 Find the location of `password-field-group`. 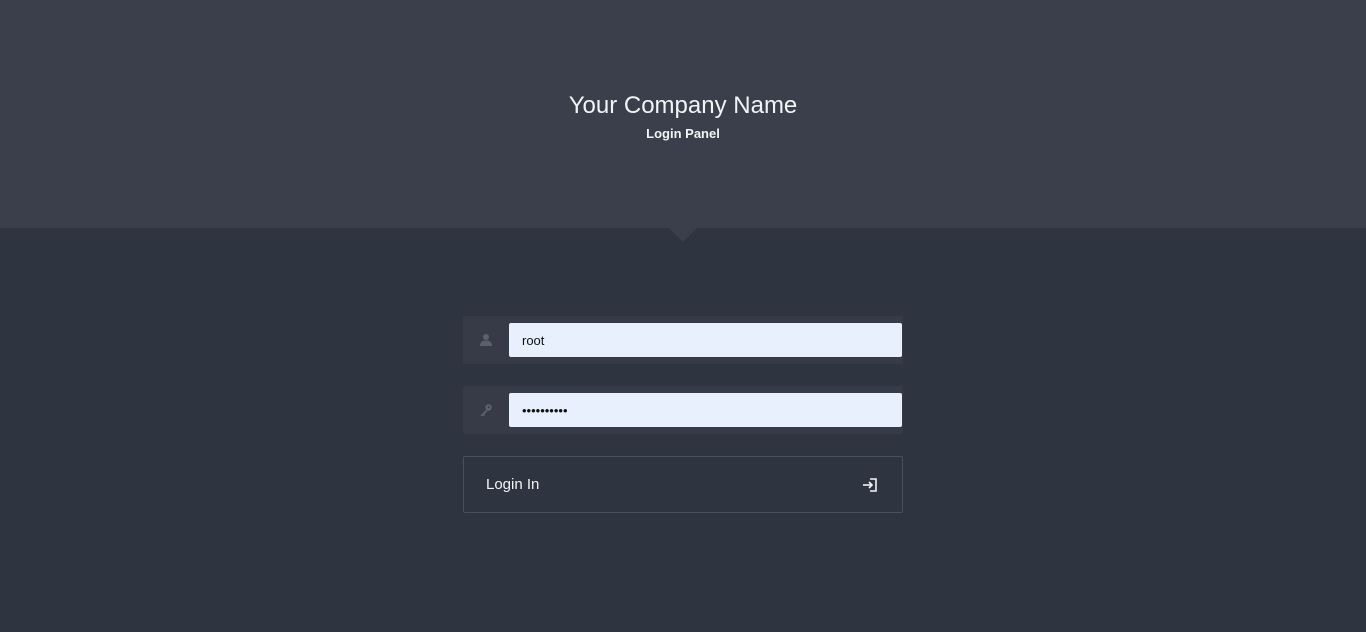

password-field-group is located at coordinates (683, 410).